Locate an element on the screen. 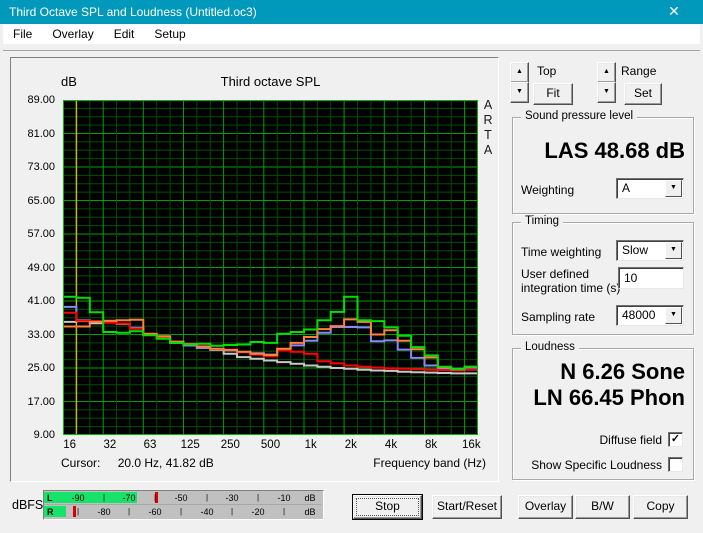  weighting-value: A is located at coordinates (626, 188).